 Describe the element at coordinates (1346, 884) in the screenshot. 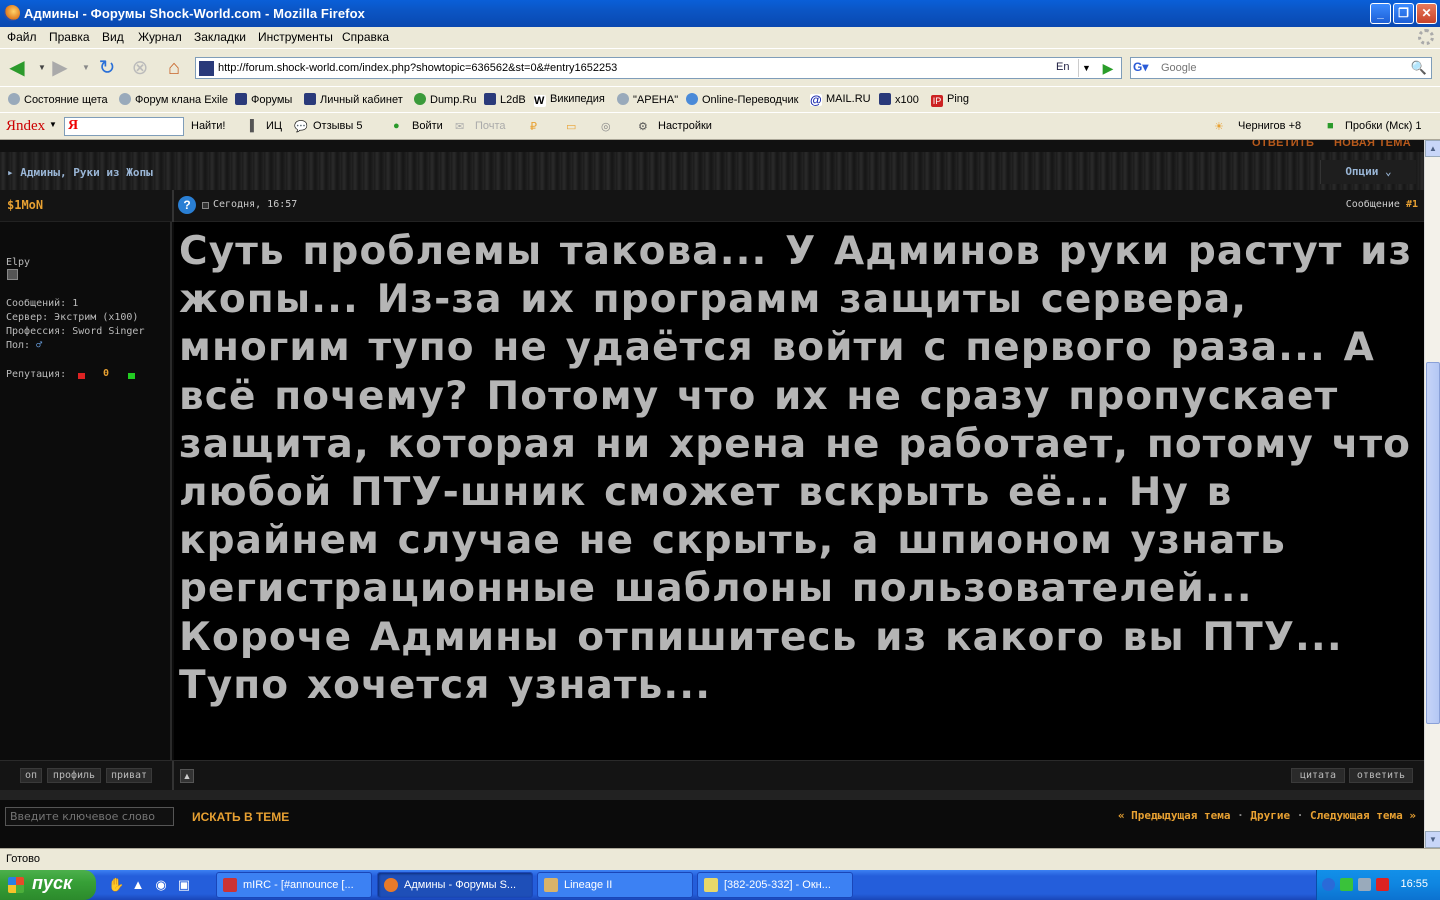

I see `tray-network-icon` at that location.